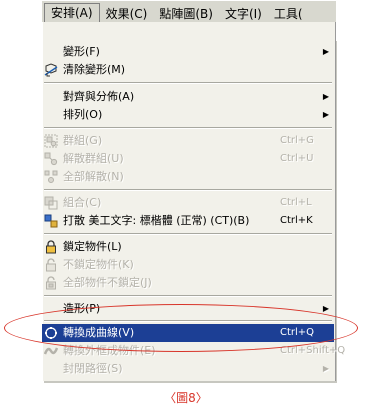 This screenshot has width=372, height=408. Describe the element at coordinates (83, 114) in the screenshot. I see `menu-item-label: 排列(O)` at that location.